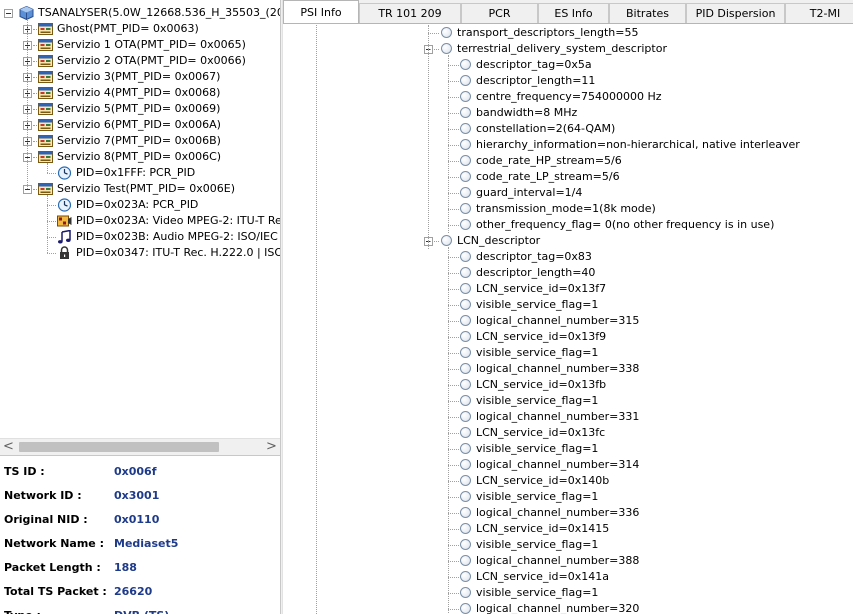 This screenshot has width=853, height=614. Describe the element at coordinates (133, 591) in the screenshot. I see `info-value: 26620` at that location.